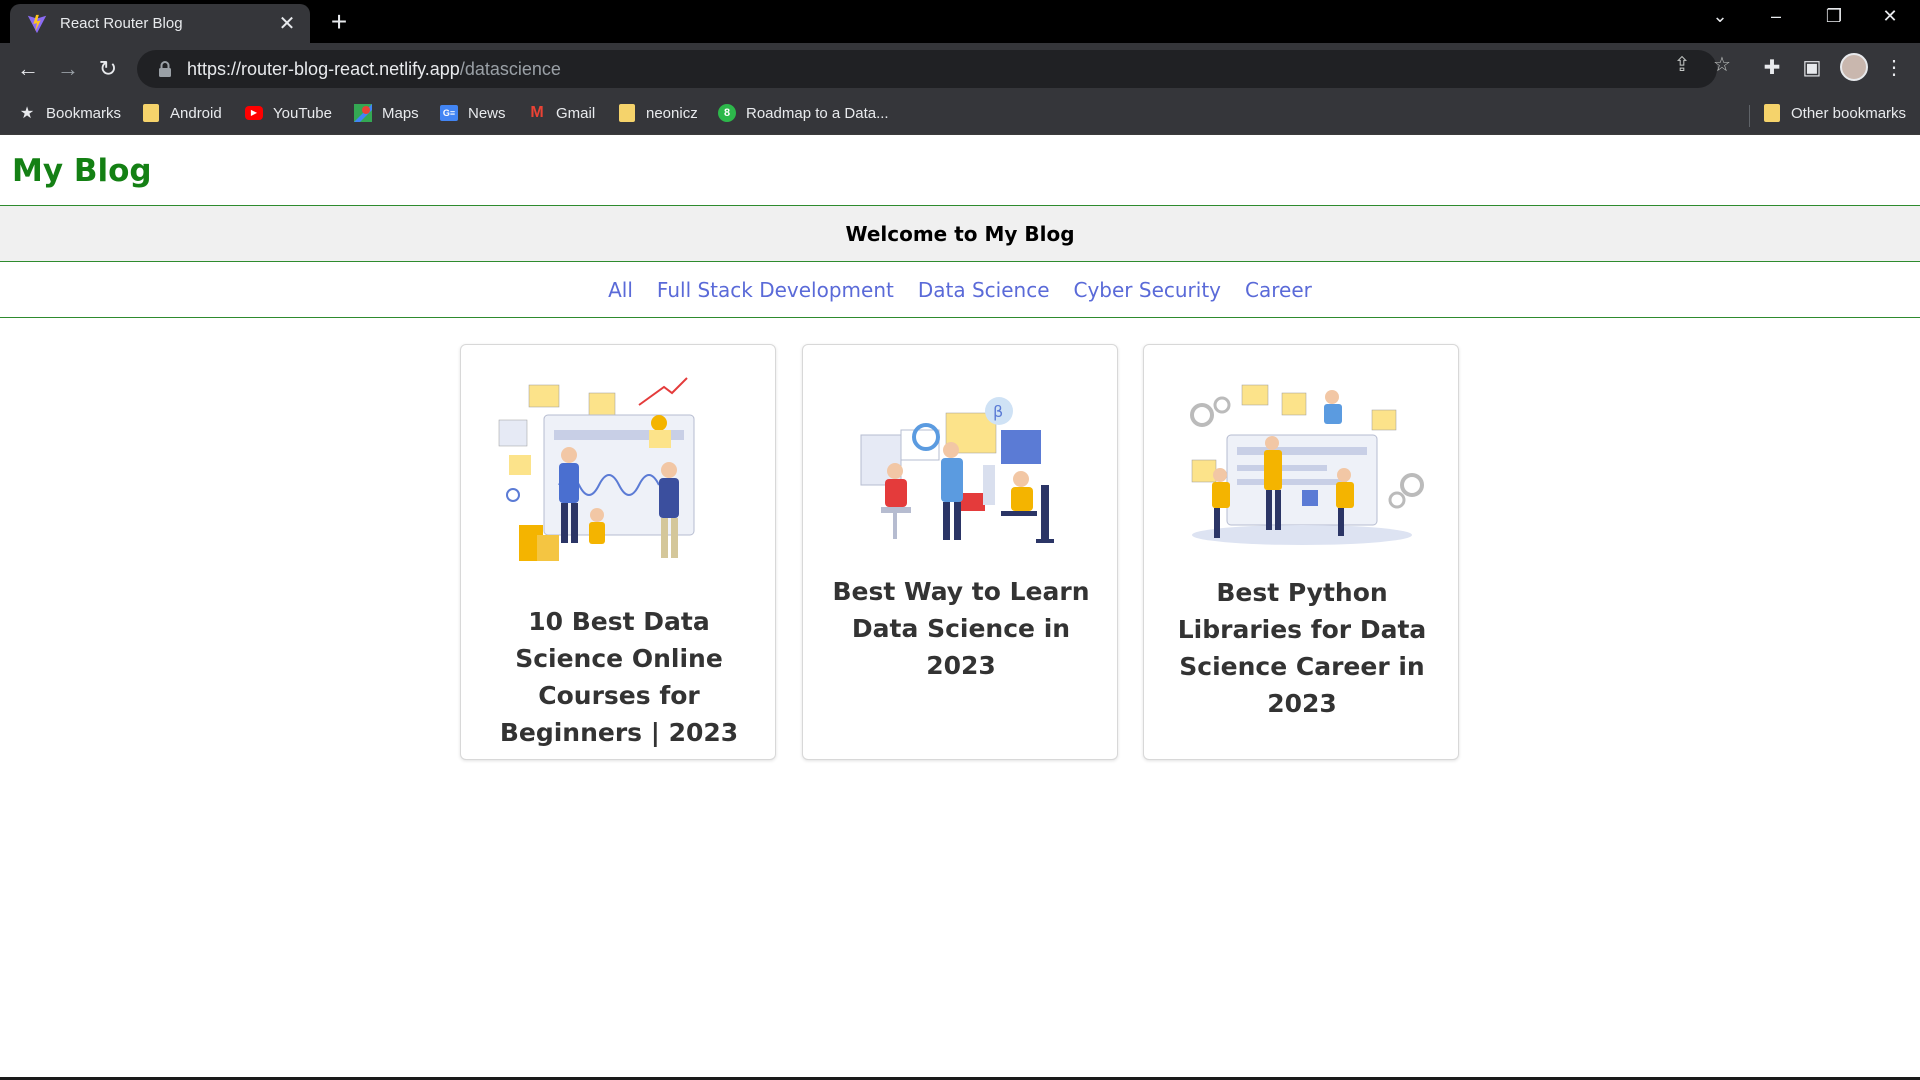 The width and height of the screenshot is (1920, 1080). I want to click on bookmark-label: News, so click(487, 113).